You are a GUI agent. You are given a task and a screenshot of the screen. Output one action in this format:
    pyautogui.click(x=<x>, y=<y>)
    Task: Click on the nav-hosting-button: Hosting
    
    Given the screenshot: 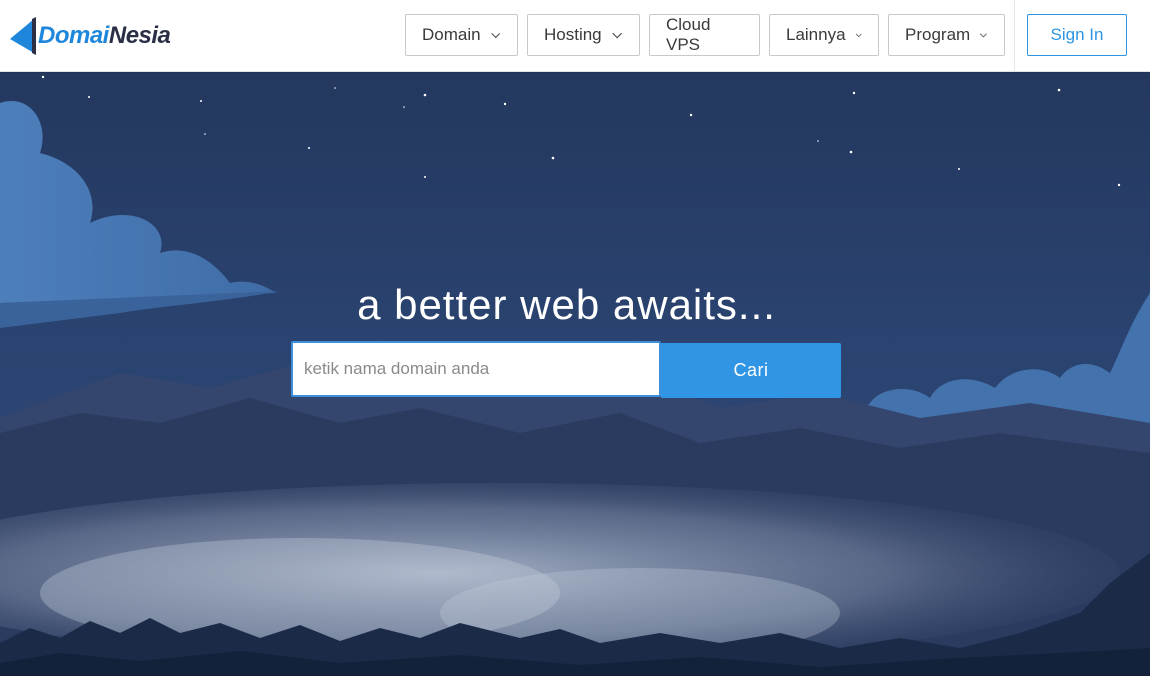 What is the action you would take?
    pyautogui.click(x=583, y=35)
    